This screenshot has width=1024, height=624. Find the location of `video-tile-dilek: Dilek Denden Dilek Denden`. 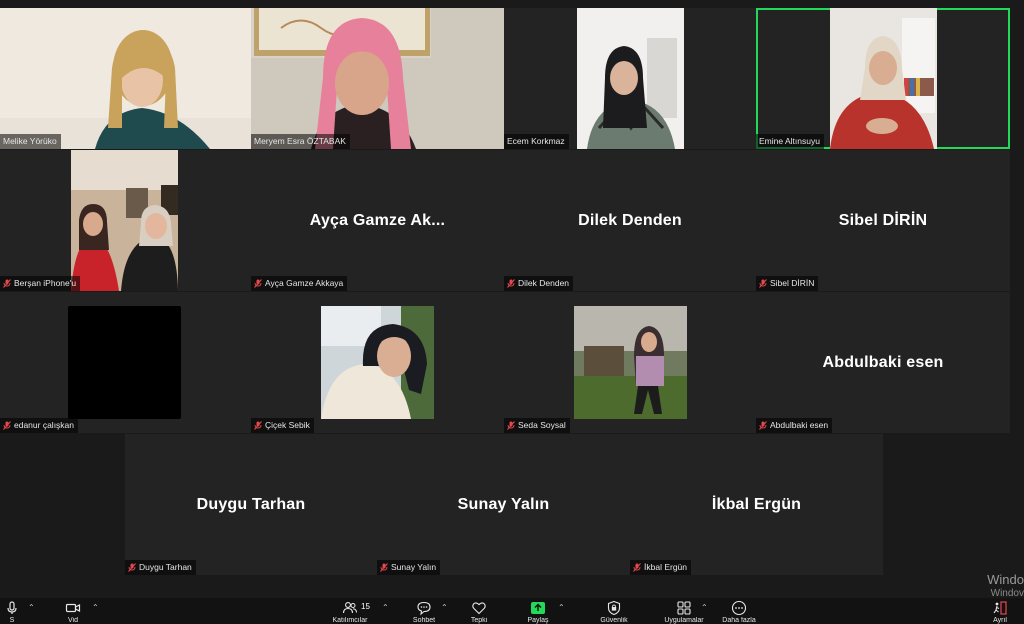

video-tile-dilek: Dilek Denden Dilek Denden is located at coordinates (630, 220).